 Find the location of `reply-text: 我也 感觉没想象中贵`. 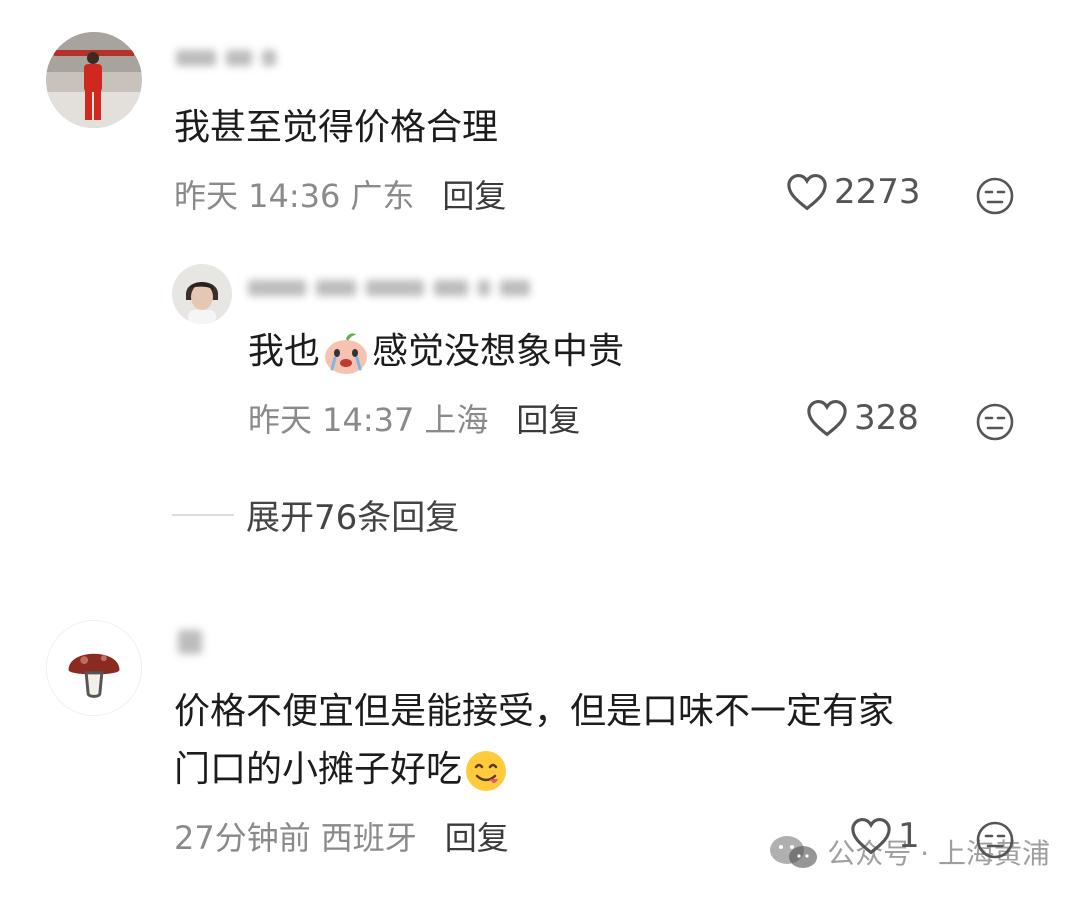

reply-text: 我也 感觉没想象中贵 is located at coordinates (436, 352).